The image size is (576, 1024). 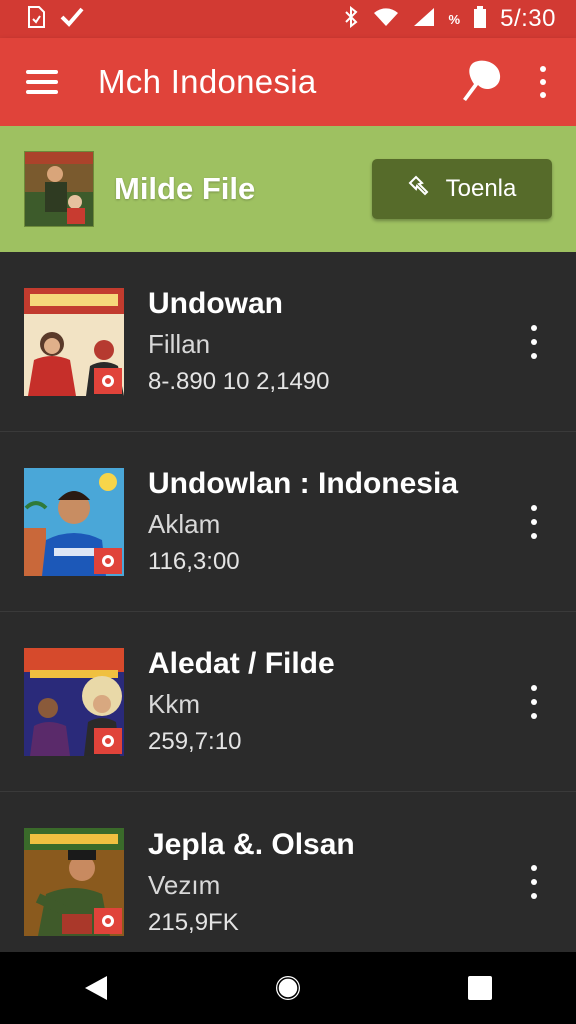 I want to click on status-time: 5/:30, so click(x=528, y=18).